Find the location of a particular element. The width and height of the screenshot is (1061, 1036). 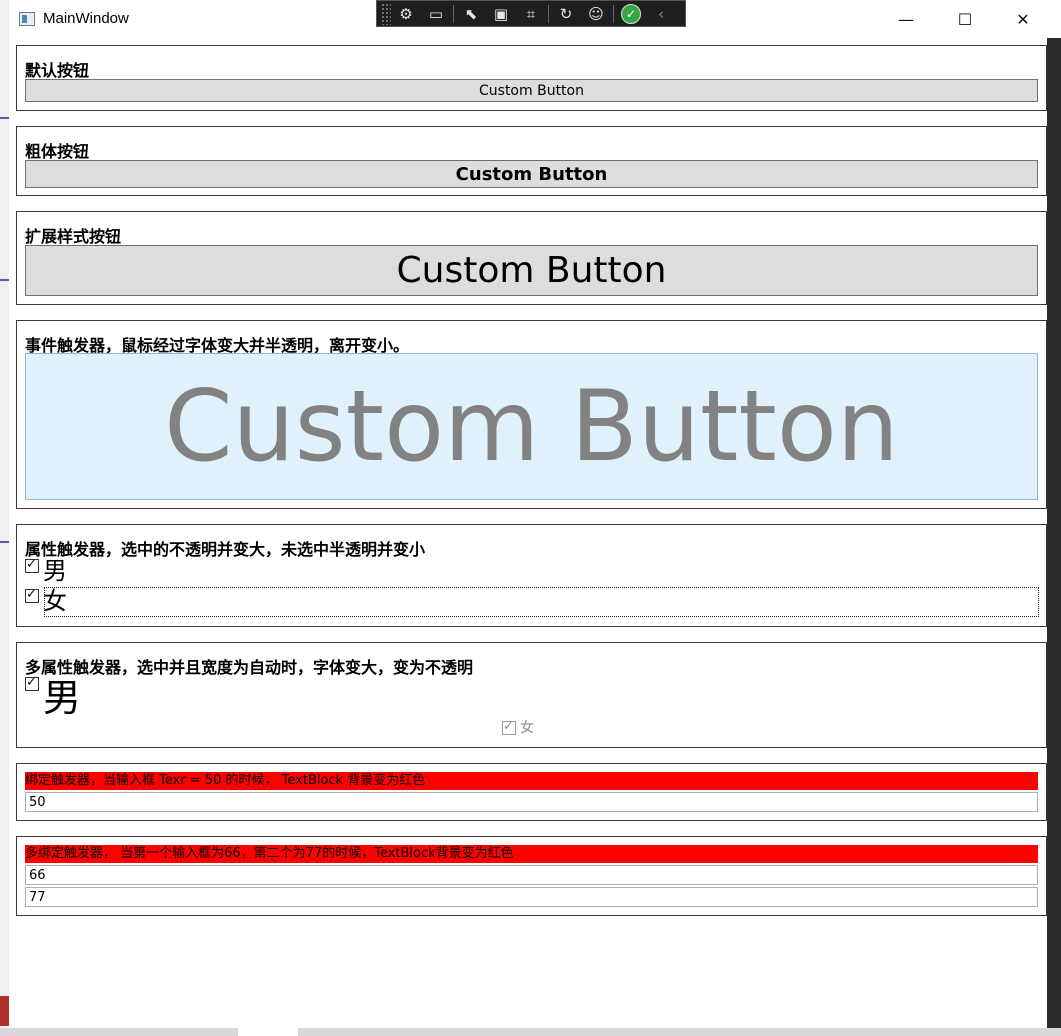

accessibility-icon: ☺ is located at coordinates (596, 14).